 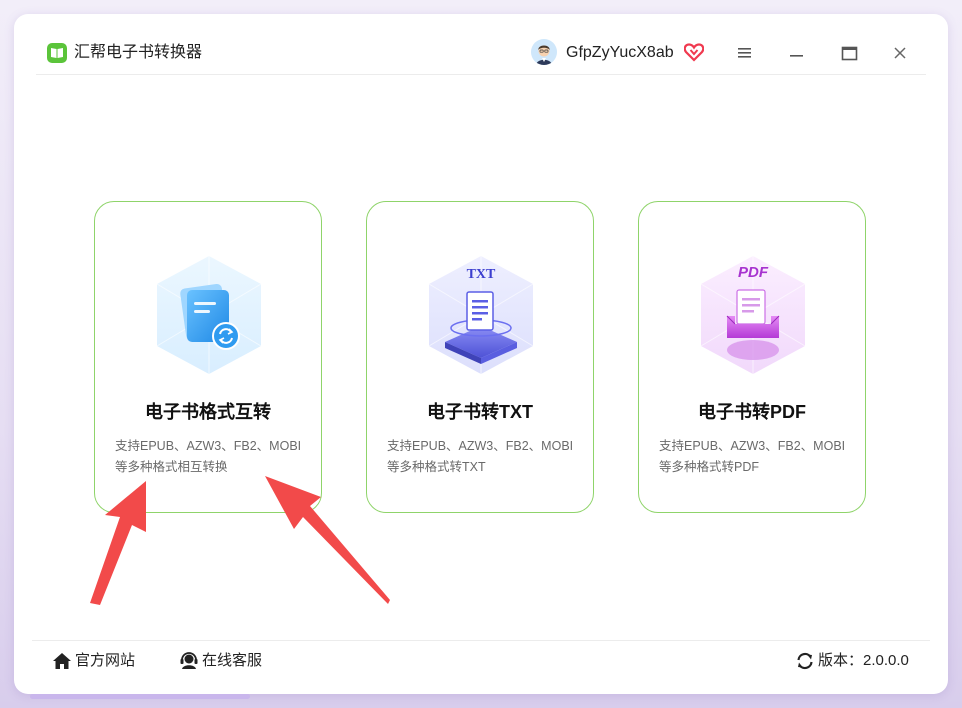 What do you see at coordinates (797, 53) in the screenshot?
I see `minimize-icon` at bounding box center [797, 53].